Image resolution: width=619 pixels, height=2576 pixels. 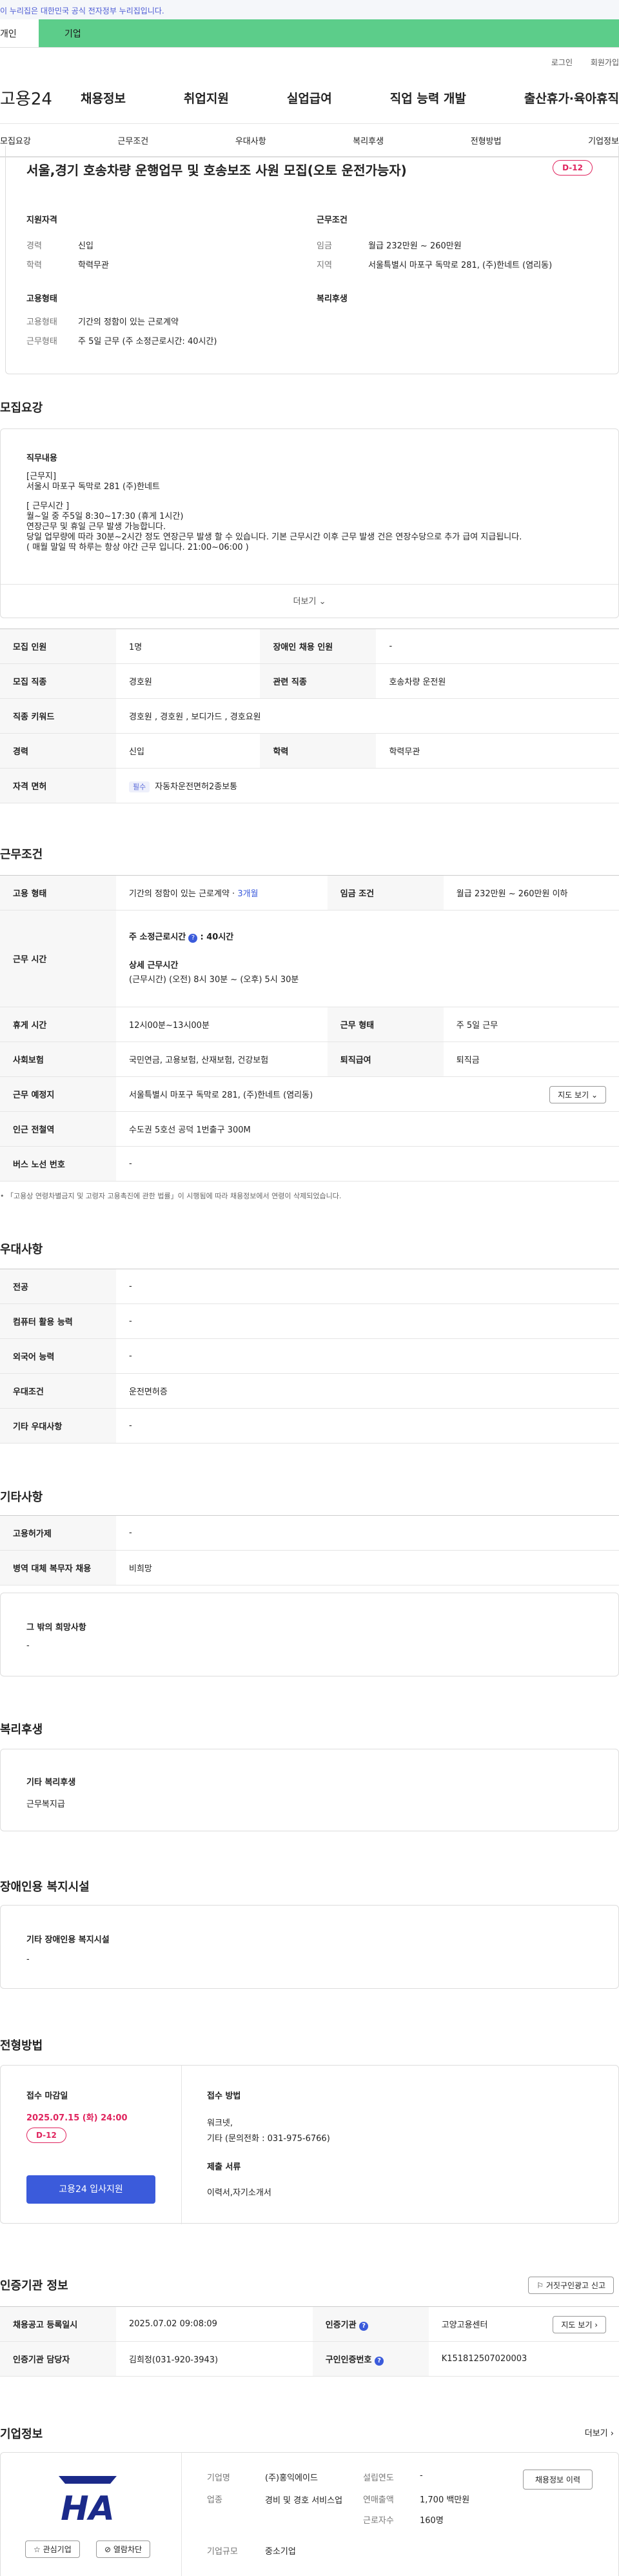 I want to click on company-title: 기업정보, so click(x=21, y=2434).